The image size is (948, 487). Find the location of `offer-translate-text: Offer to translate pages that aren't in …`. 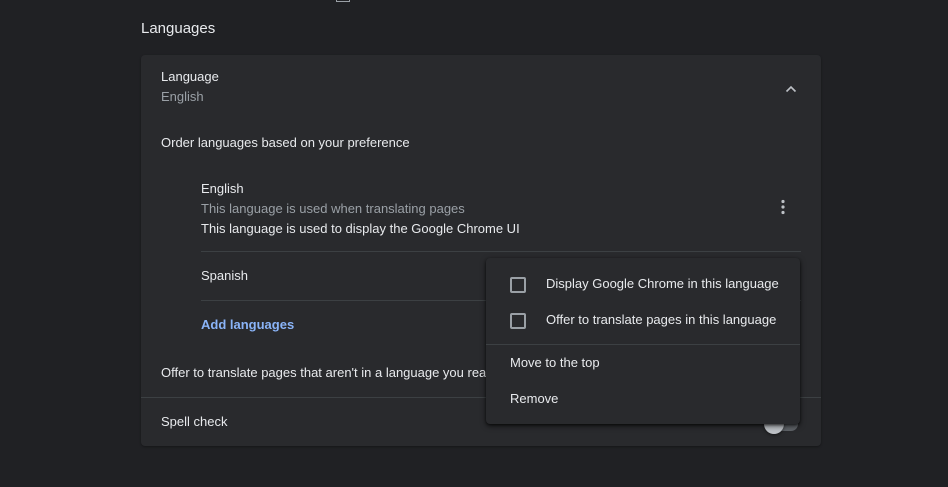

offer-translate-text: Offer to translate pages that aren't in … is located at coordinates (327, 372).